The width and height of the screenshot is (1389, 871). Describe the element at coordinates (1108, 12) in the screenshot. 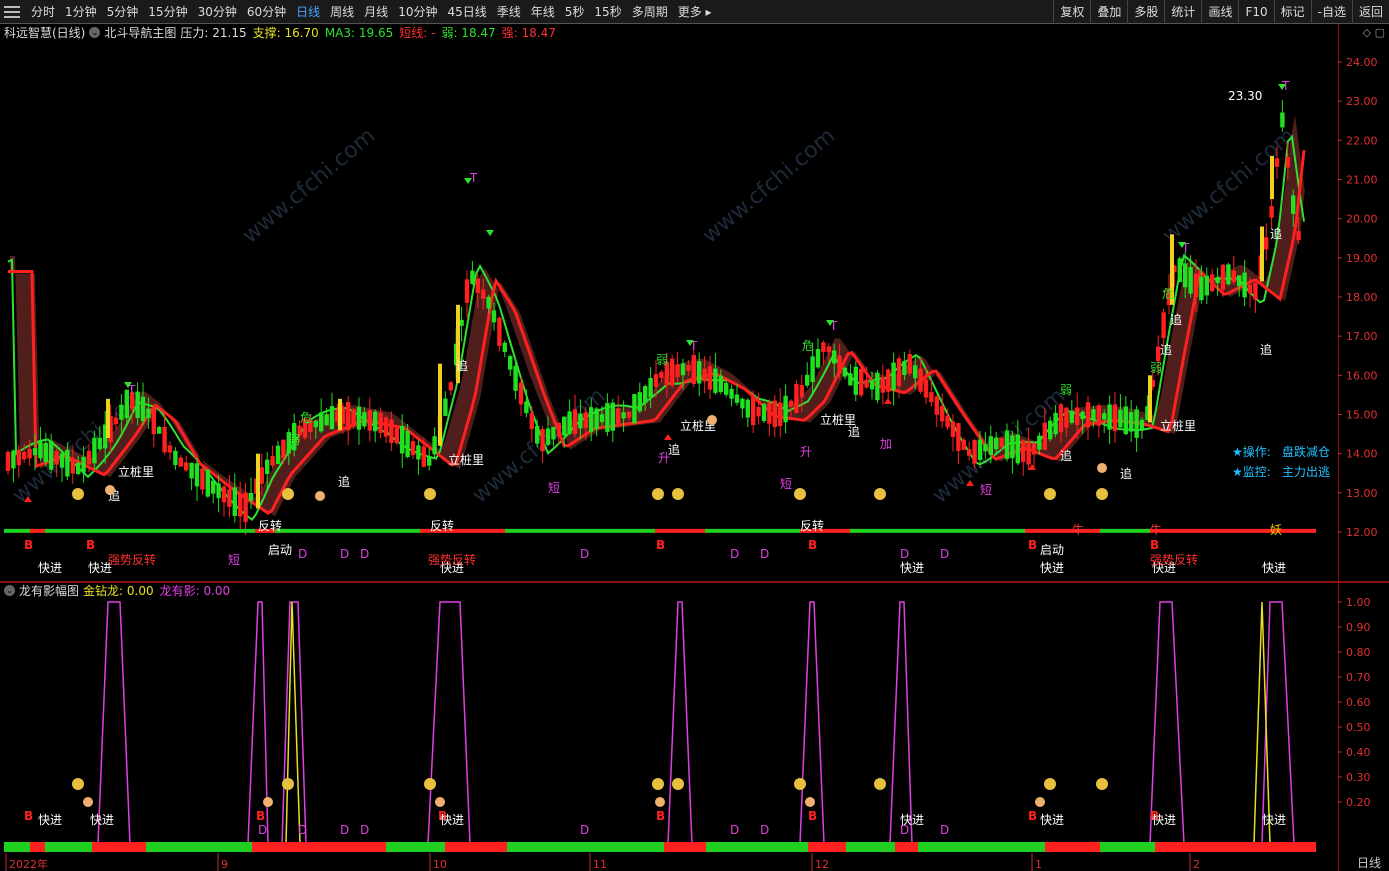

I see `toolbar-button-1: 叠加` at that location.